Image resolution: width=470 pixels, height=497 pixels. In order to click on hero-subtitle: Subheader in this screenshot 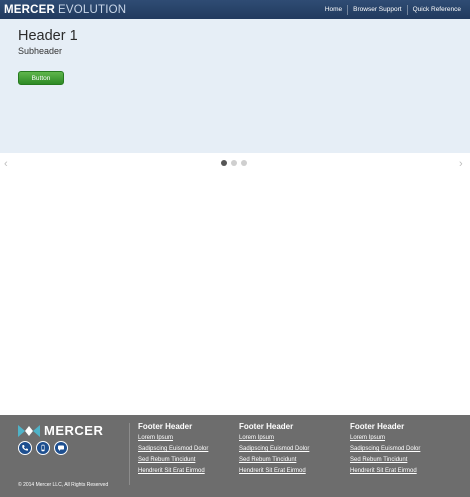, I will do `click(40, 51)`.